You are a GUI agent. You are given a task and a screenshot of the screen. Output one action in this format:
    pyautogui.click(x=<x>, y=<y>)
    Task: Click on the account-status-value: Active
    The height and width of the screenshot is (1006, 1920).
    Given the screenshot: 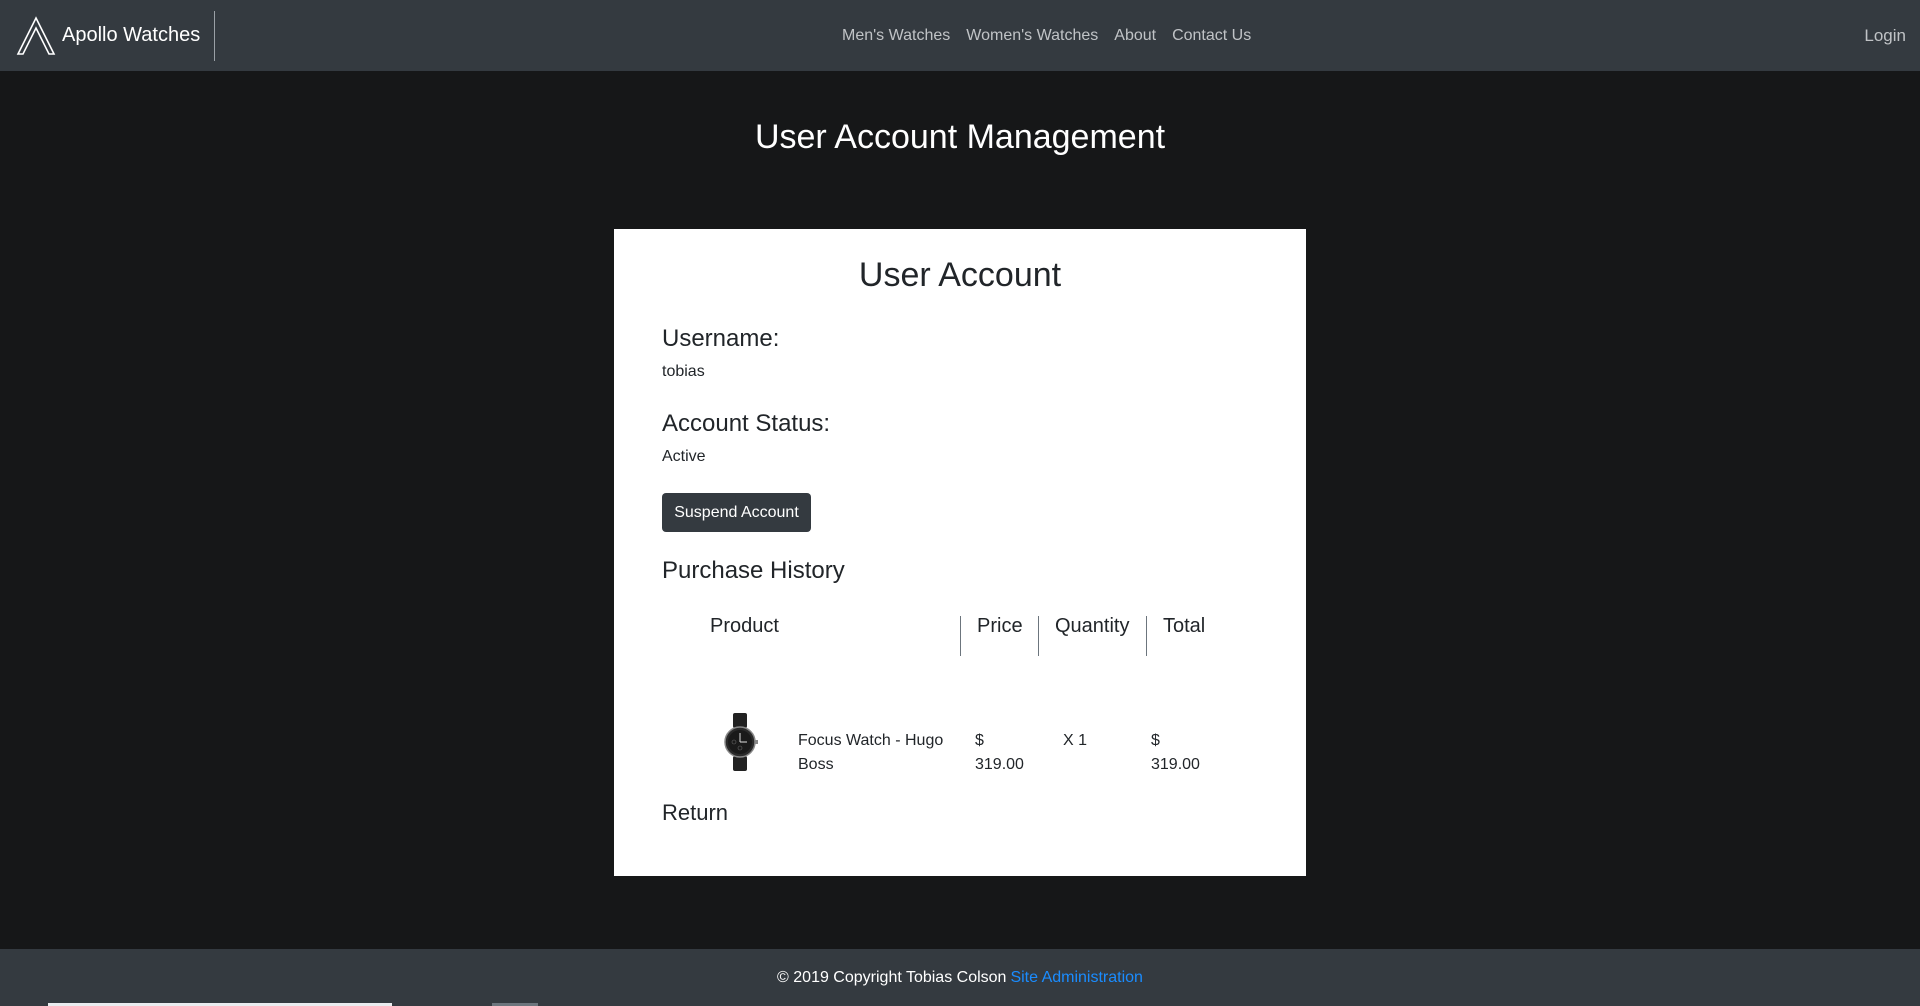 What is the action you would take?
    pyautogui.click(x=684, y=456)
    